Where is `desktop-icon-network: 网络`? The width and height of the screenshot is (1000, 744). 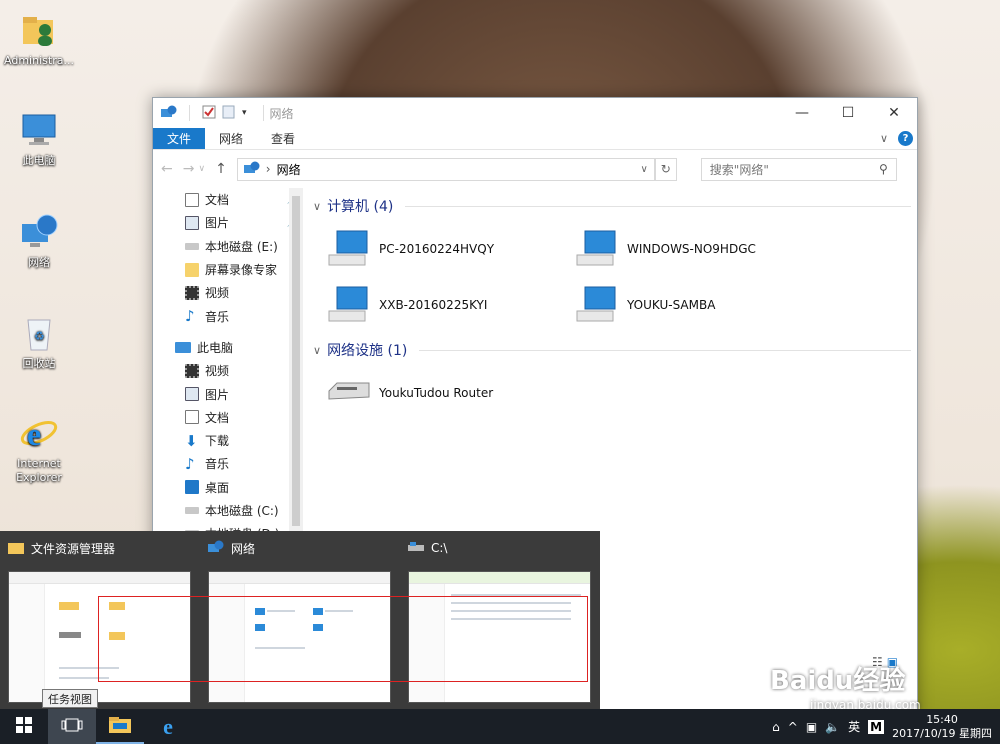 desktop-icon-network: 网络 is located at coordinates (39, 241).